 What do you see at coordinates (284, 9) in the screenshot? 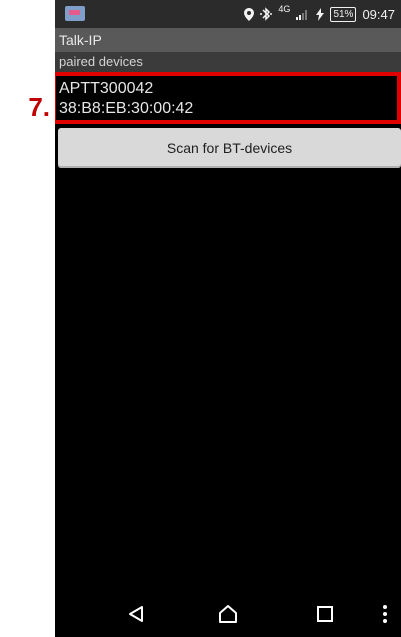
I see `network-type: 4G` at bounding box center [284, 9].